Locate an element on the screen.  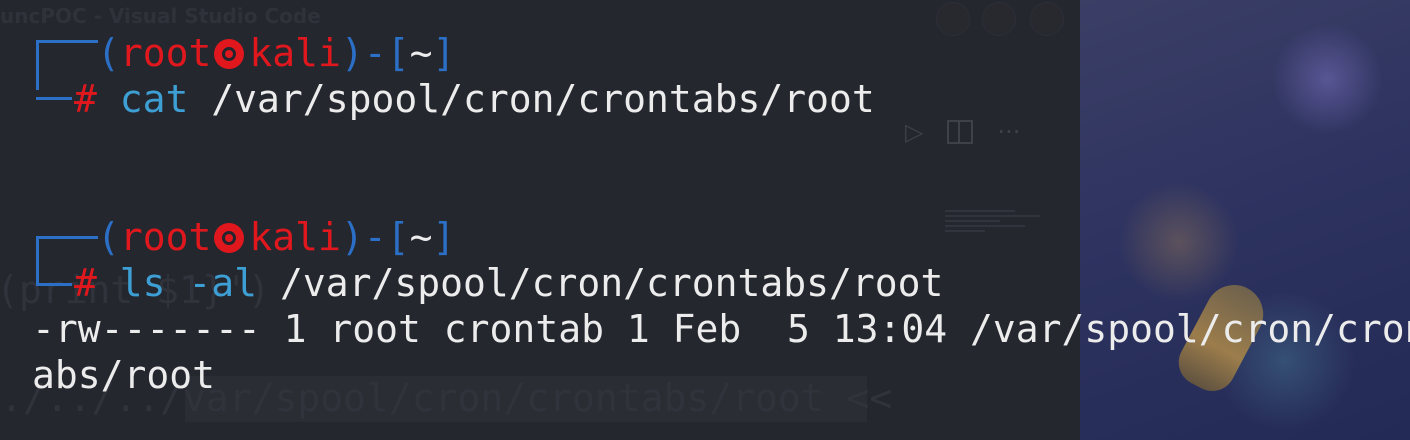
window-minimize-button is located at coordinates (953, 19).